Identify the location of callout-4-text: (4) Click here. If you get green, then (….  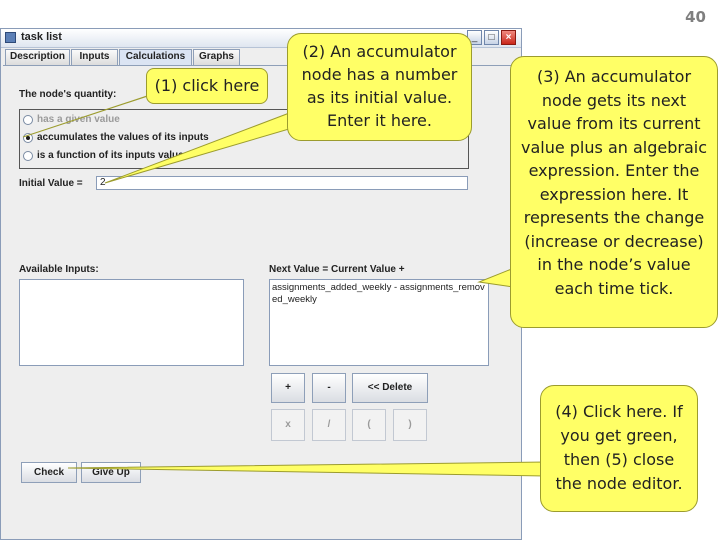
(619, 447).